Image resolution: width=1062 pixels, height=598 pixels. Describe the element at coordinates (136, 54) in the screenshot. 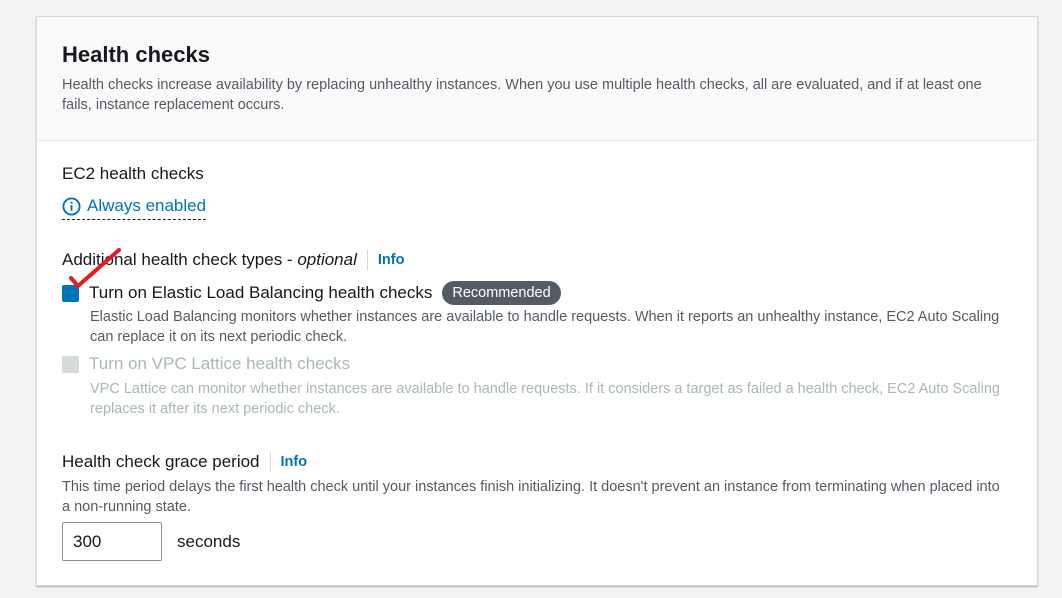

I see `panel-title: Health checks` at that location.